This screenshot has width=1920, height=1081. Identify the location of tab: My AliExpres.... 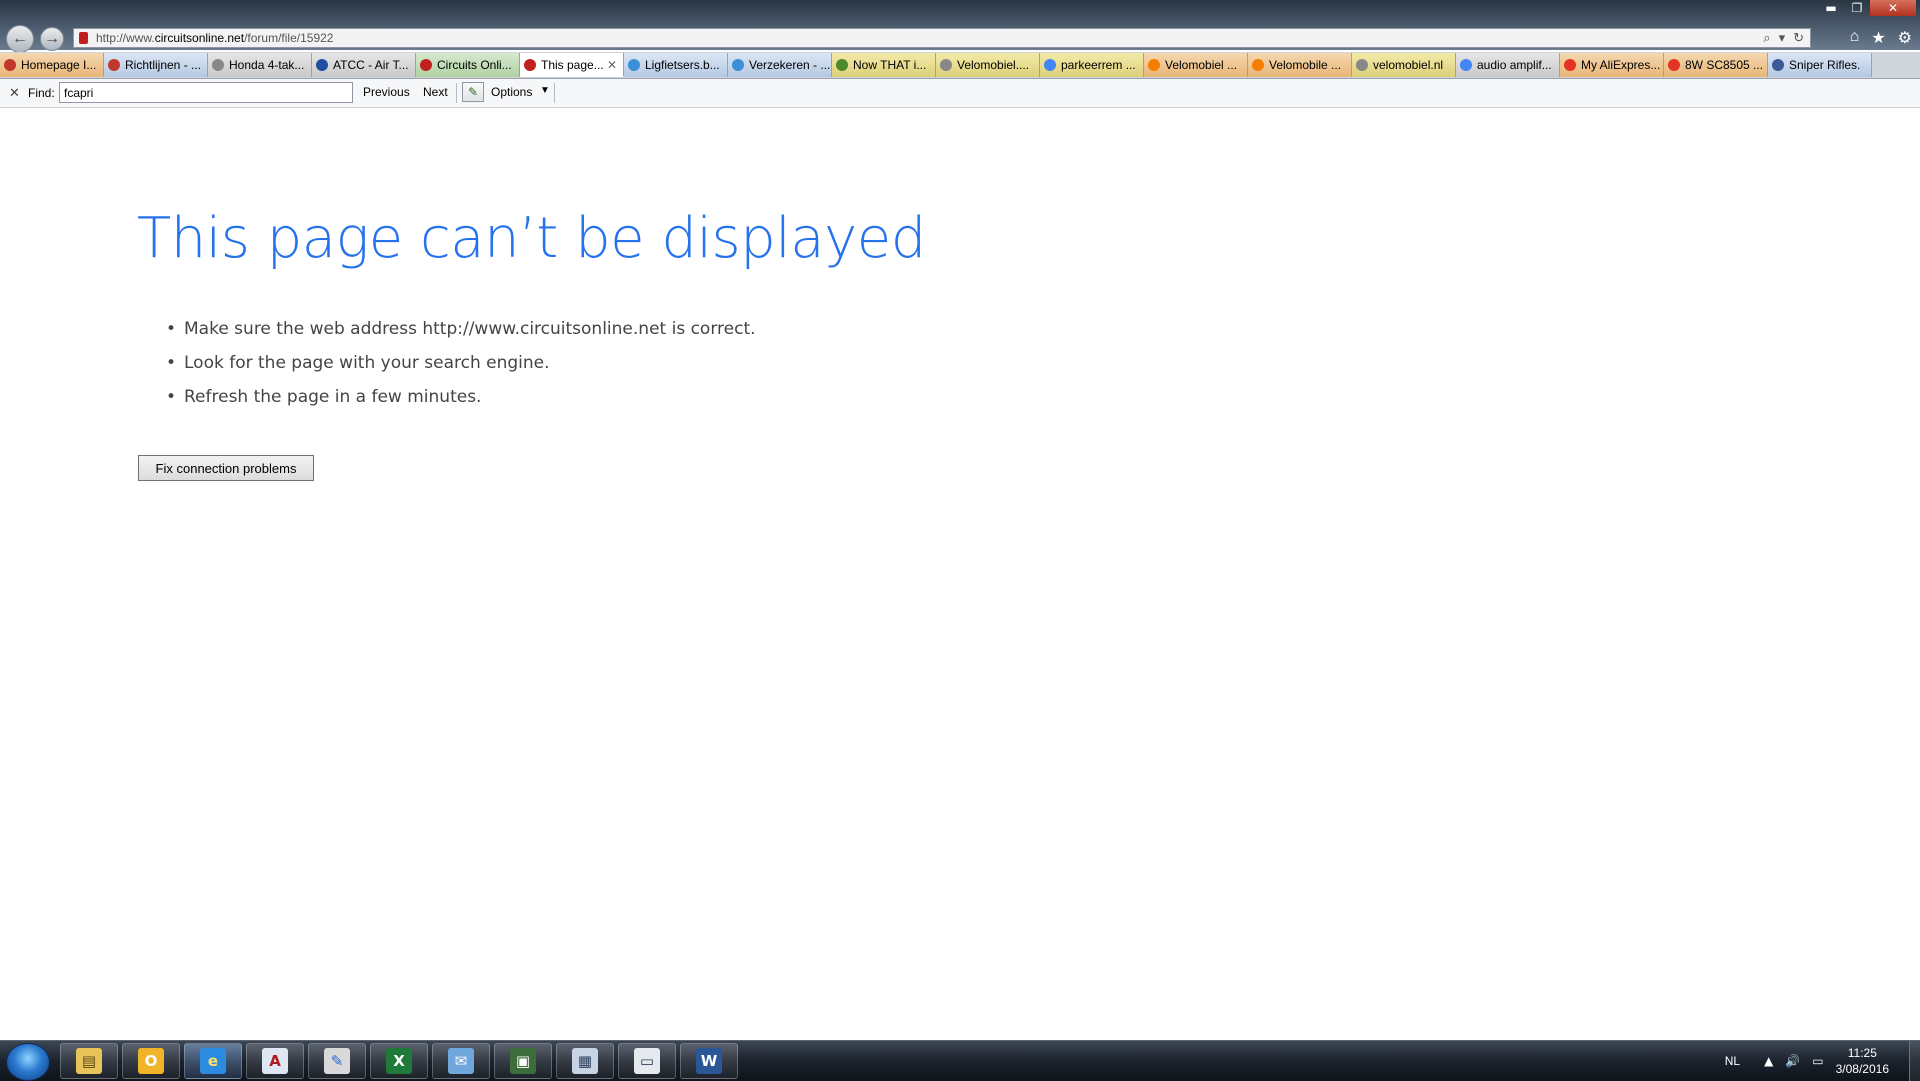
(1612, 65).